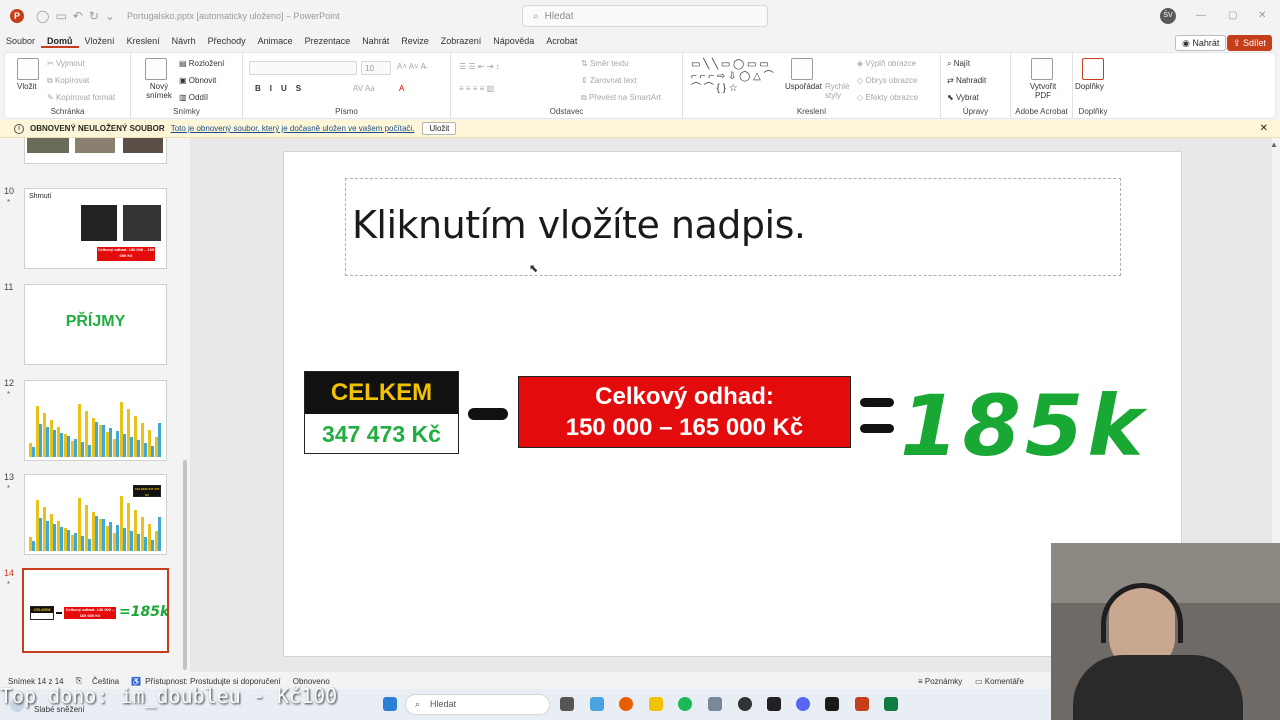 This screenshot has width=1280, height=720. I want to click on select-button: ⬉ Vybrat, so click(963, 97).